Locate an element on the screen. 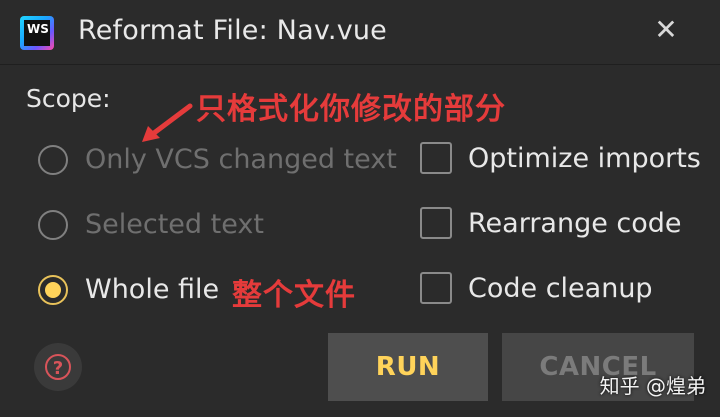 Image resolution: width=720 pixels, height=417 pixels. checkbox-code-cleanup: Code cleanup is located at coordinates (536, 288).